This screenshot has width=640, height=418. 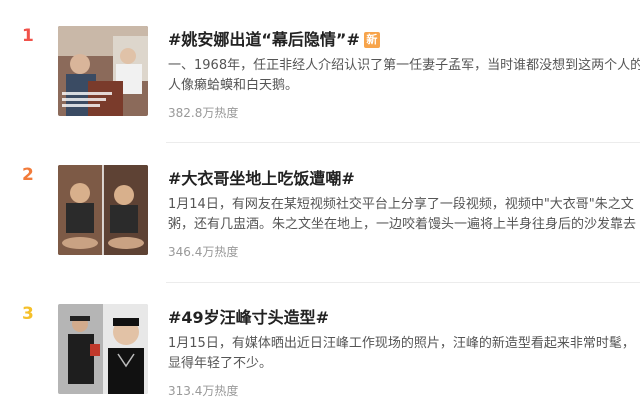 I want to click on description-line: 显得年轻了不少。, so click(x=220, y=363).